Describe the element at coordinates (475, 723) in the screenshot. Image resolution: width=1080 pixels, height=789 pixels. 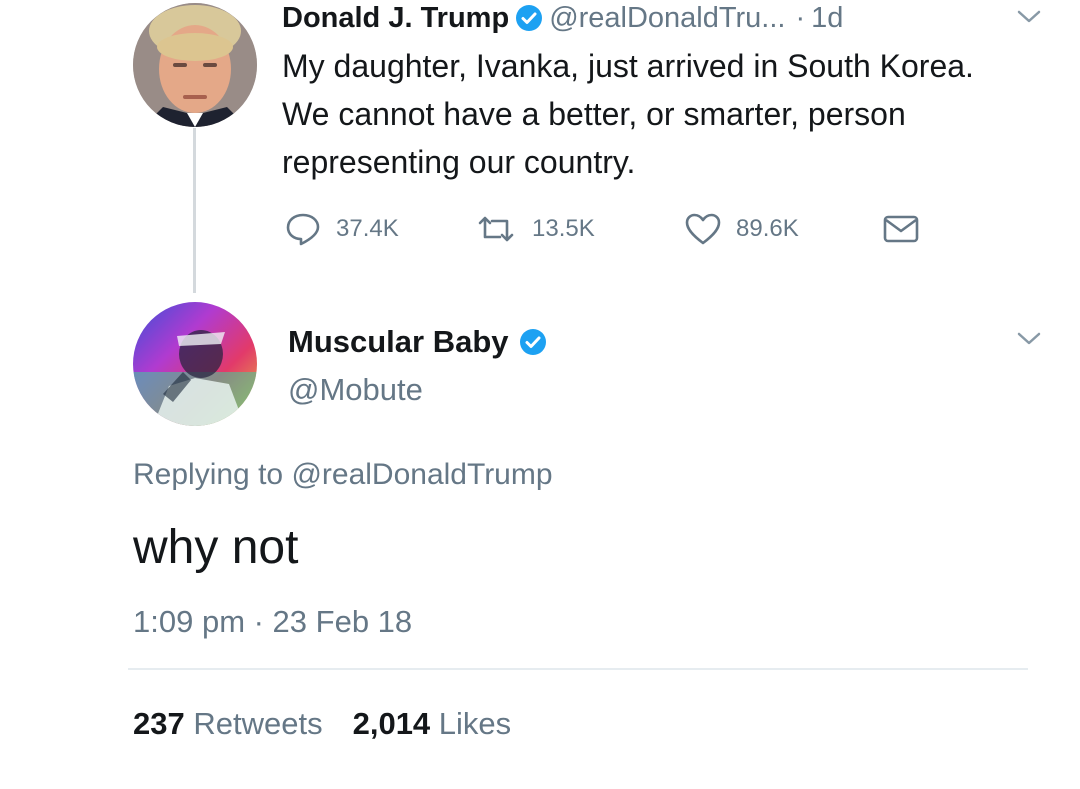
I see `likes-label: Likes` at that location.